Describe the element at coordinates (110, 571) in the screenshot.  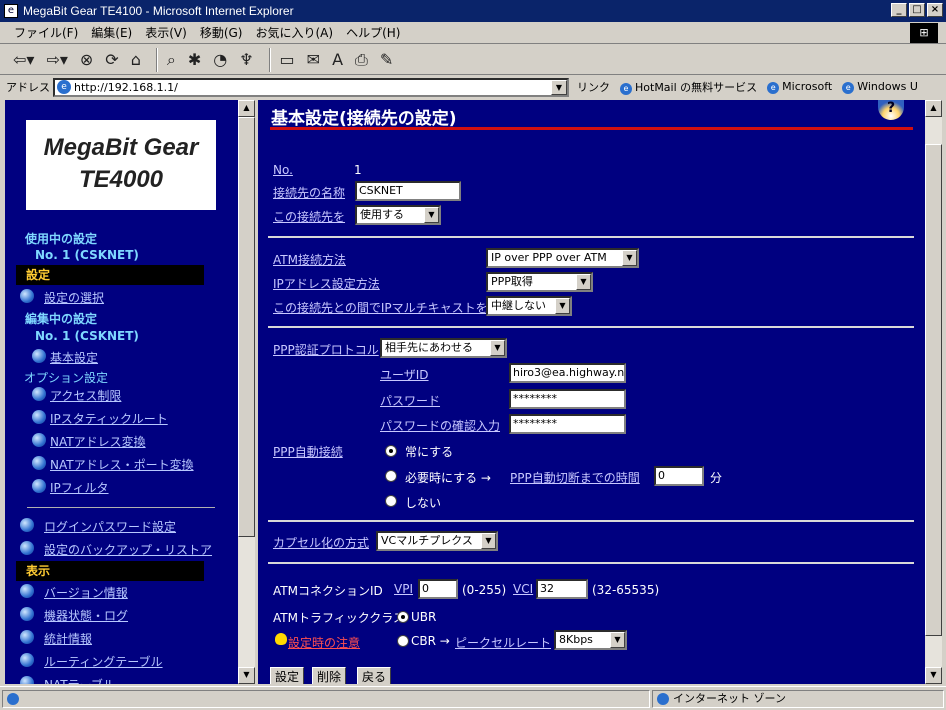
I see `display-header: 表示` at that location.